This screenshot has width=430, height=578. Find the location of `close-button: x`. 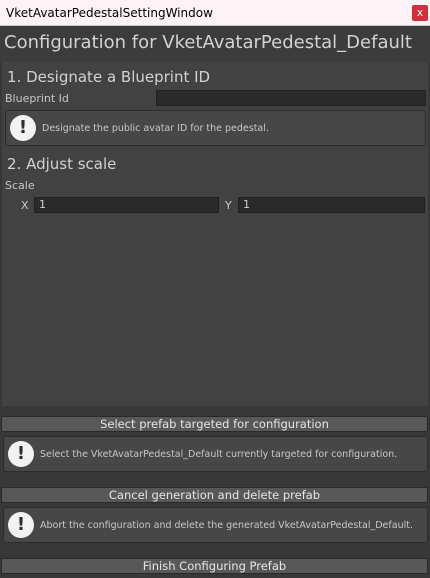

close-button: x is located at coordinates (420, 13).